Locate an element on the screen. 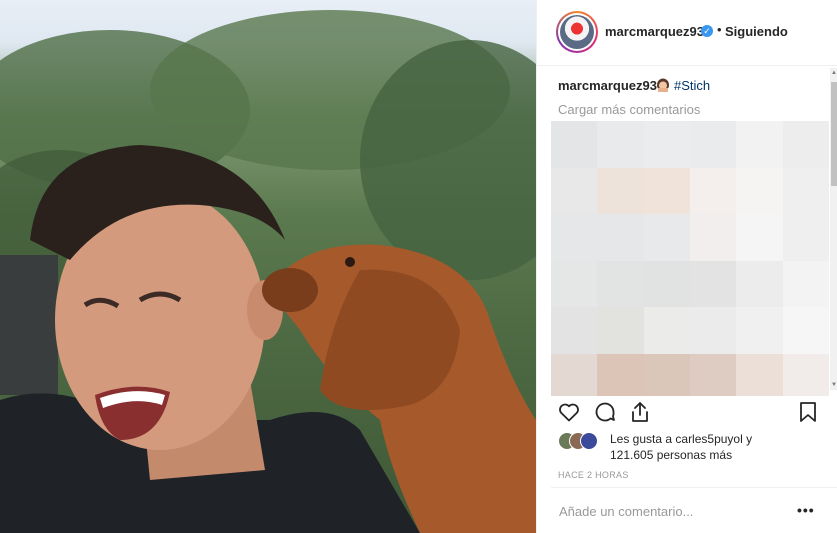  hashtag-link: #Stich is located at coordinates (692, 85).